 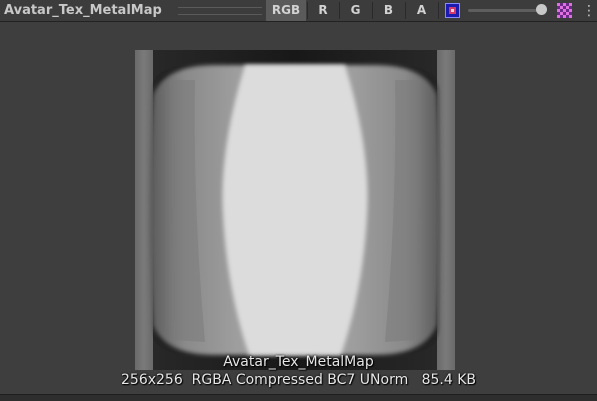 I want to click on channel-r-button: R, so click(x=323, y=10).